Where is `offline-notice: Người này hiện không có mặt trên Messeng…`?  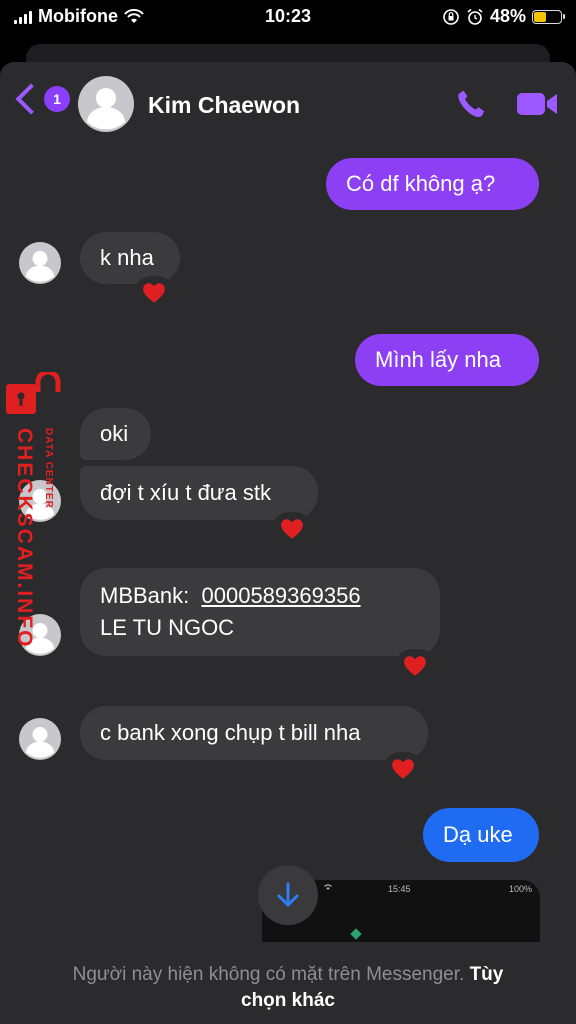
offline-notice: Người này hiện không có mặt trên Messeng… is located at coordinates (268, 974).